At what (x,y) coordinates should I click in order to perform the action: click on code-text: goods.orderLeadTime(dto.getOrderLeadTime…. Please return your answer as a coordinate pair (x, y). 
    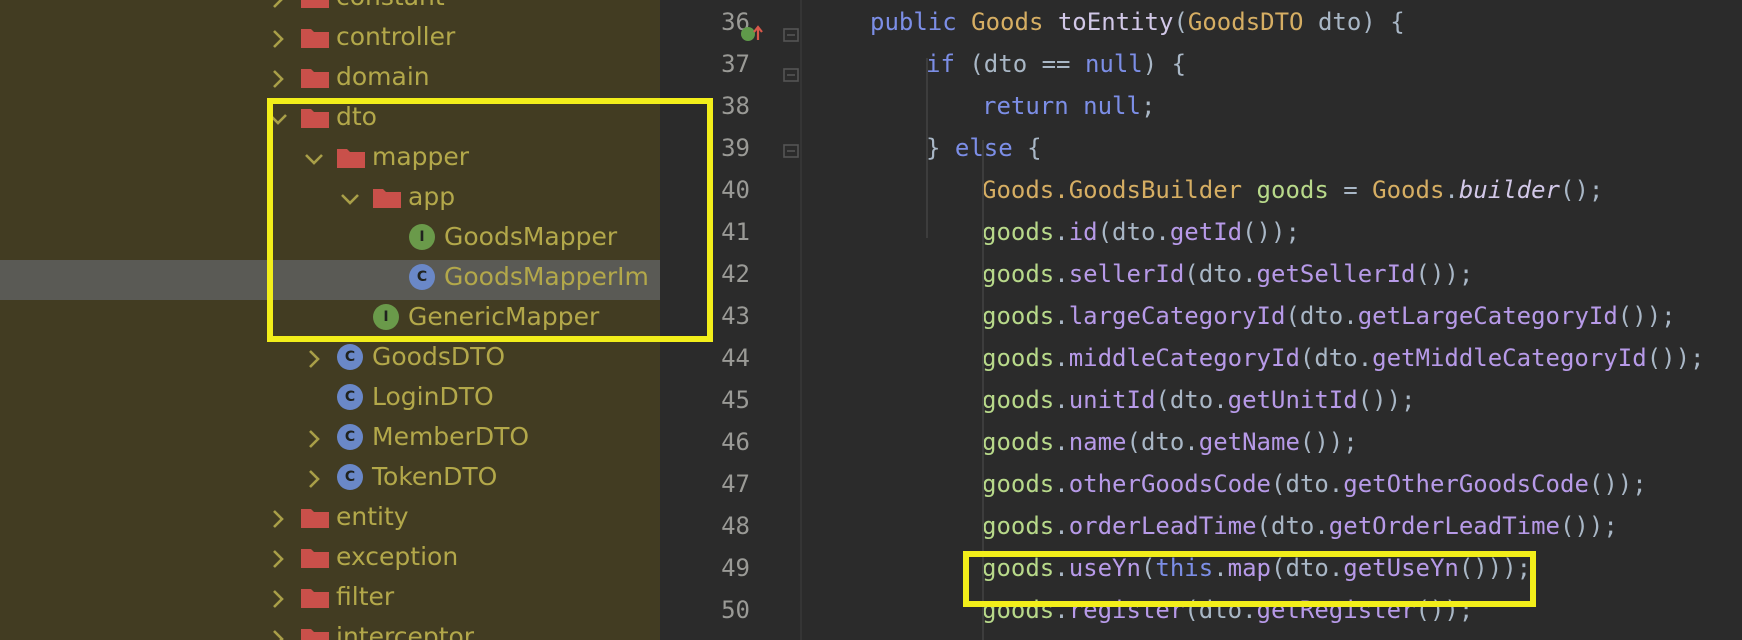
    Looking at the image, I should click on (1300, 526).